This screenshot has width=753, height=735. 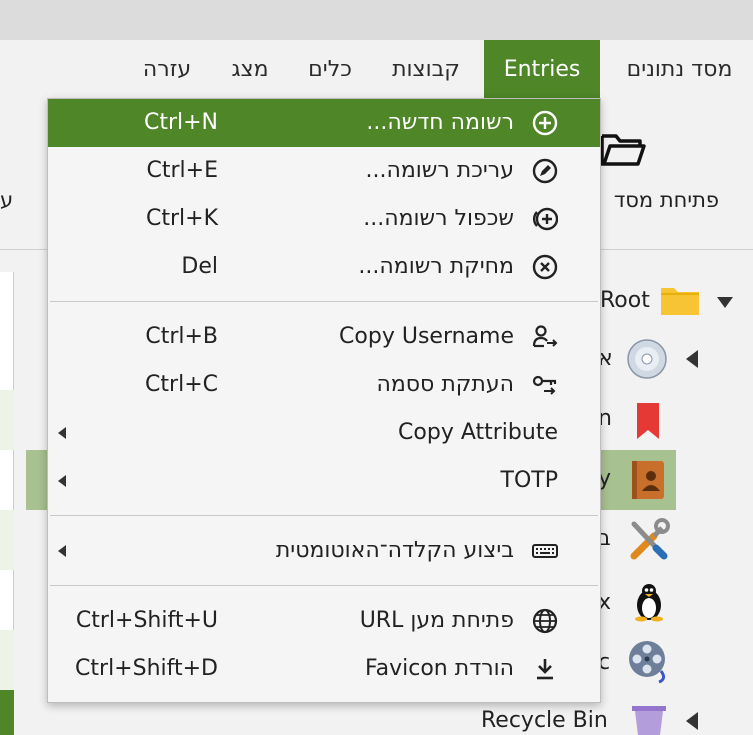 What do you see at coordinates (545, 219) in the screenshot?
I see `clone-icon` at bounding box center [545, 219].